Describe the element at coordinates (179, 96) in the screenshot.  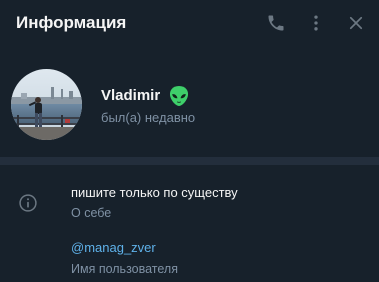
I see `alien-icon` at that location.